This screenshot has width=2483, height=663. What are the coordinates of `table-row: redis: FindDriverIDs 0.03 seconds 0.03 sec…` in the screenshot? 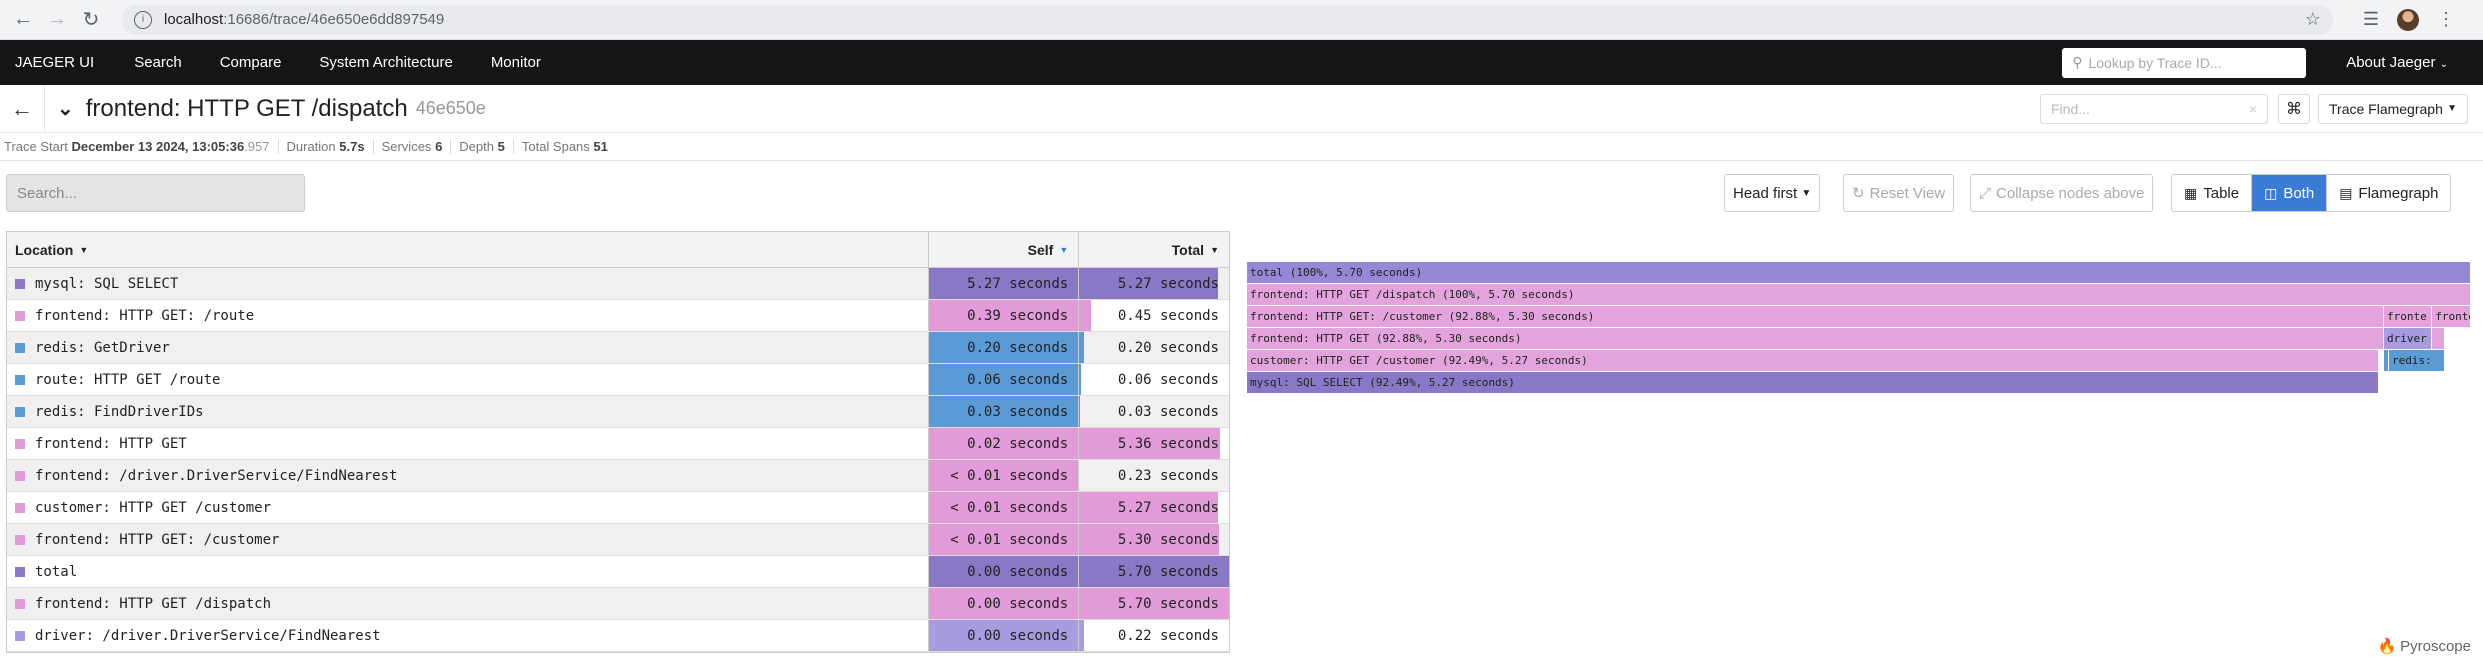 It's located at (618, 412).